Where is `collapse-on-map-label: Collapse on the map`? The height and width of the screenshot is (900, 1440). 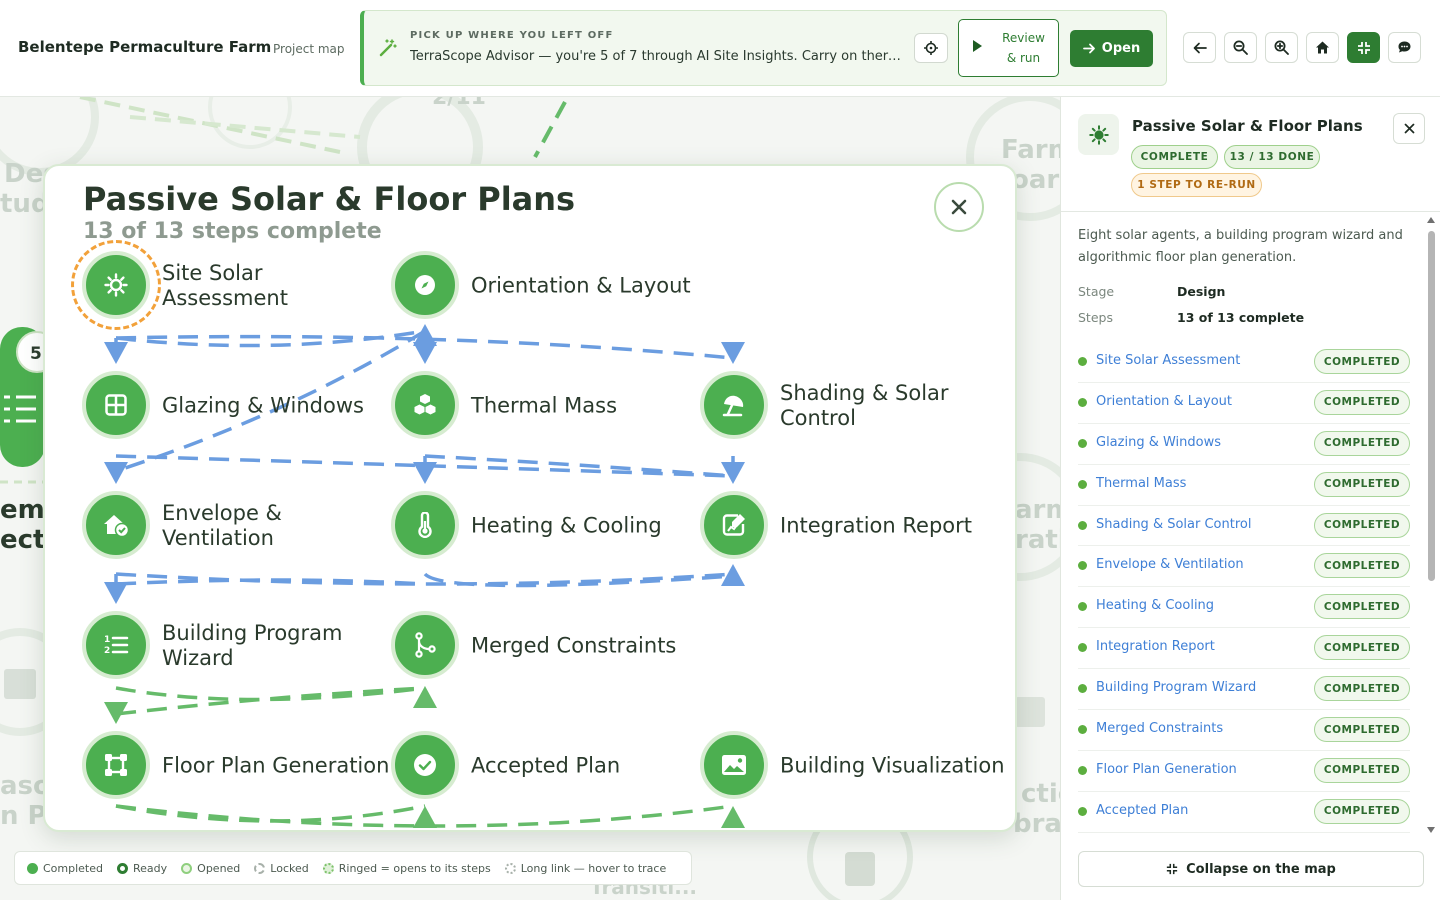 collapse-on-map-label: Collapse on the map is located at coordinates (1261, 869).